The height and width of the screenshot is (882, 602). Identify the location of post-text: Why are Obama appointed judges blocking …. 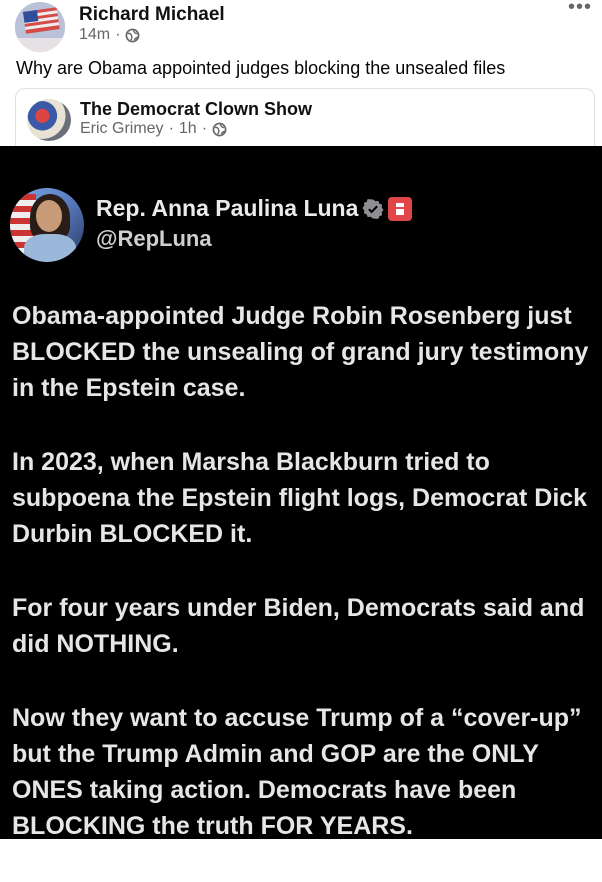
(261, 68).